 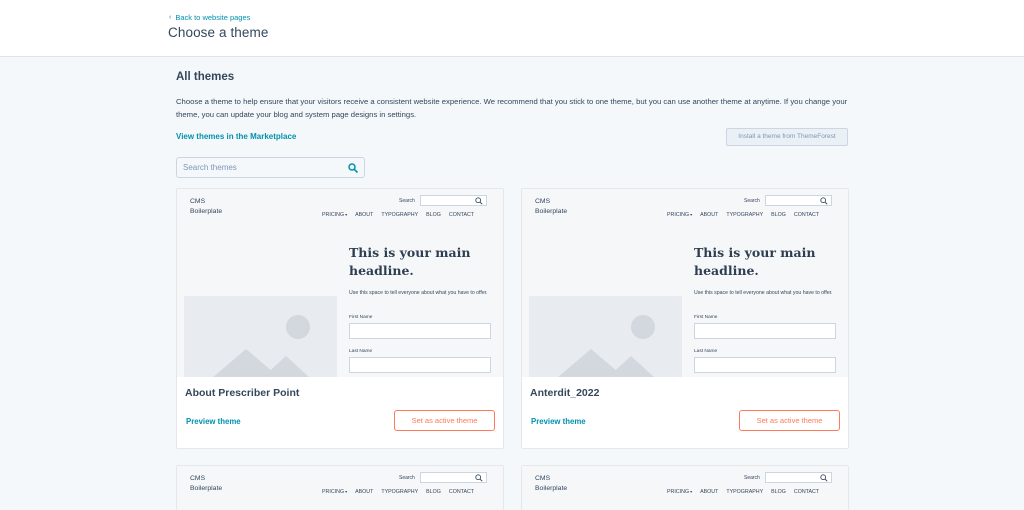 What do you see at coordinates (170, 17) in the screenshot?
I see `chevron-left-icon: ‹` at bounding box center [170, 17].